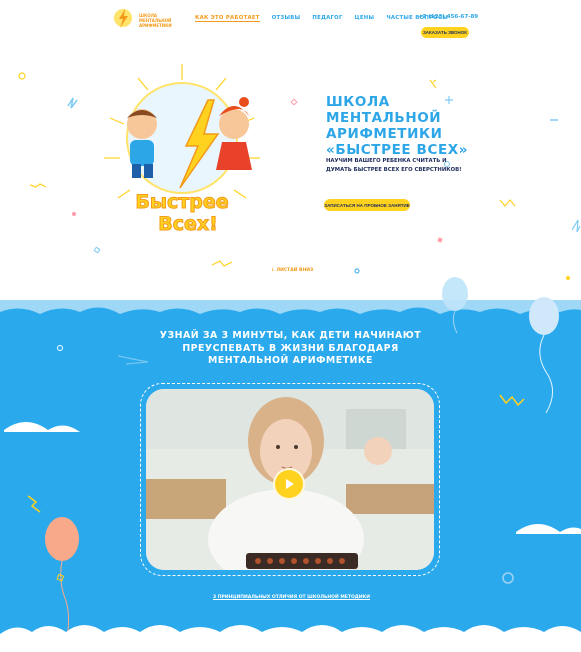 This screenshot has width=581, height=652. What do you see at coordinates (286, 18) in the screenshot?
I see `nav-item-reviews: Отзывы` at bounding box center [286, 18].